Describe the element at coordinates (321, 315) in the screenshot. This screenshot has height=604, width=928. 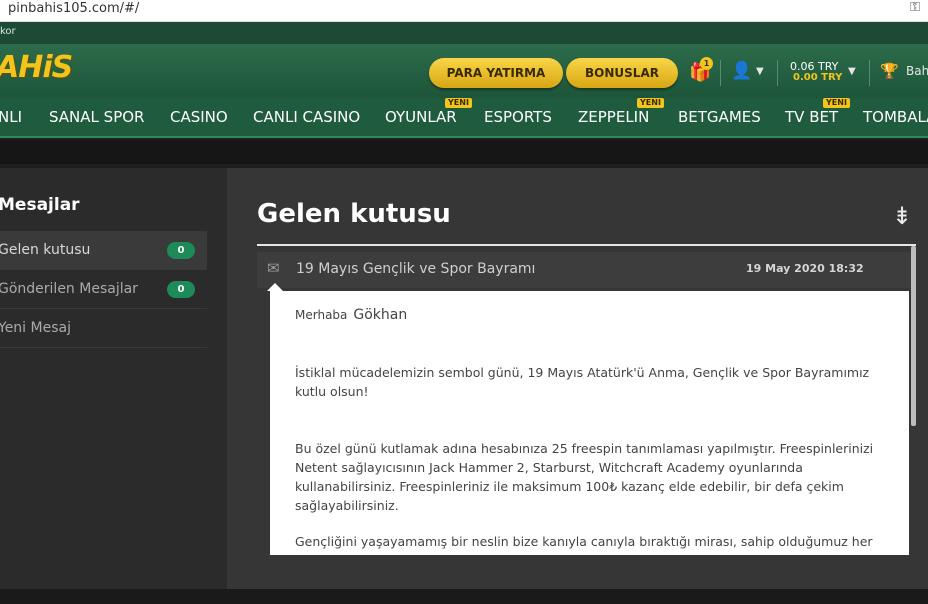
I see `greeting-word: Merhaba` at that location.